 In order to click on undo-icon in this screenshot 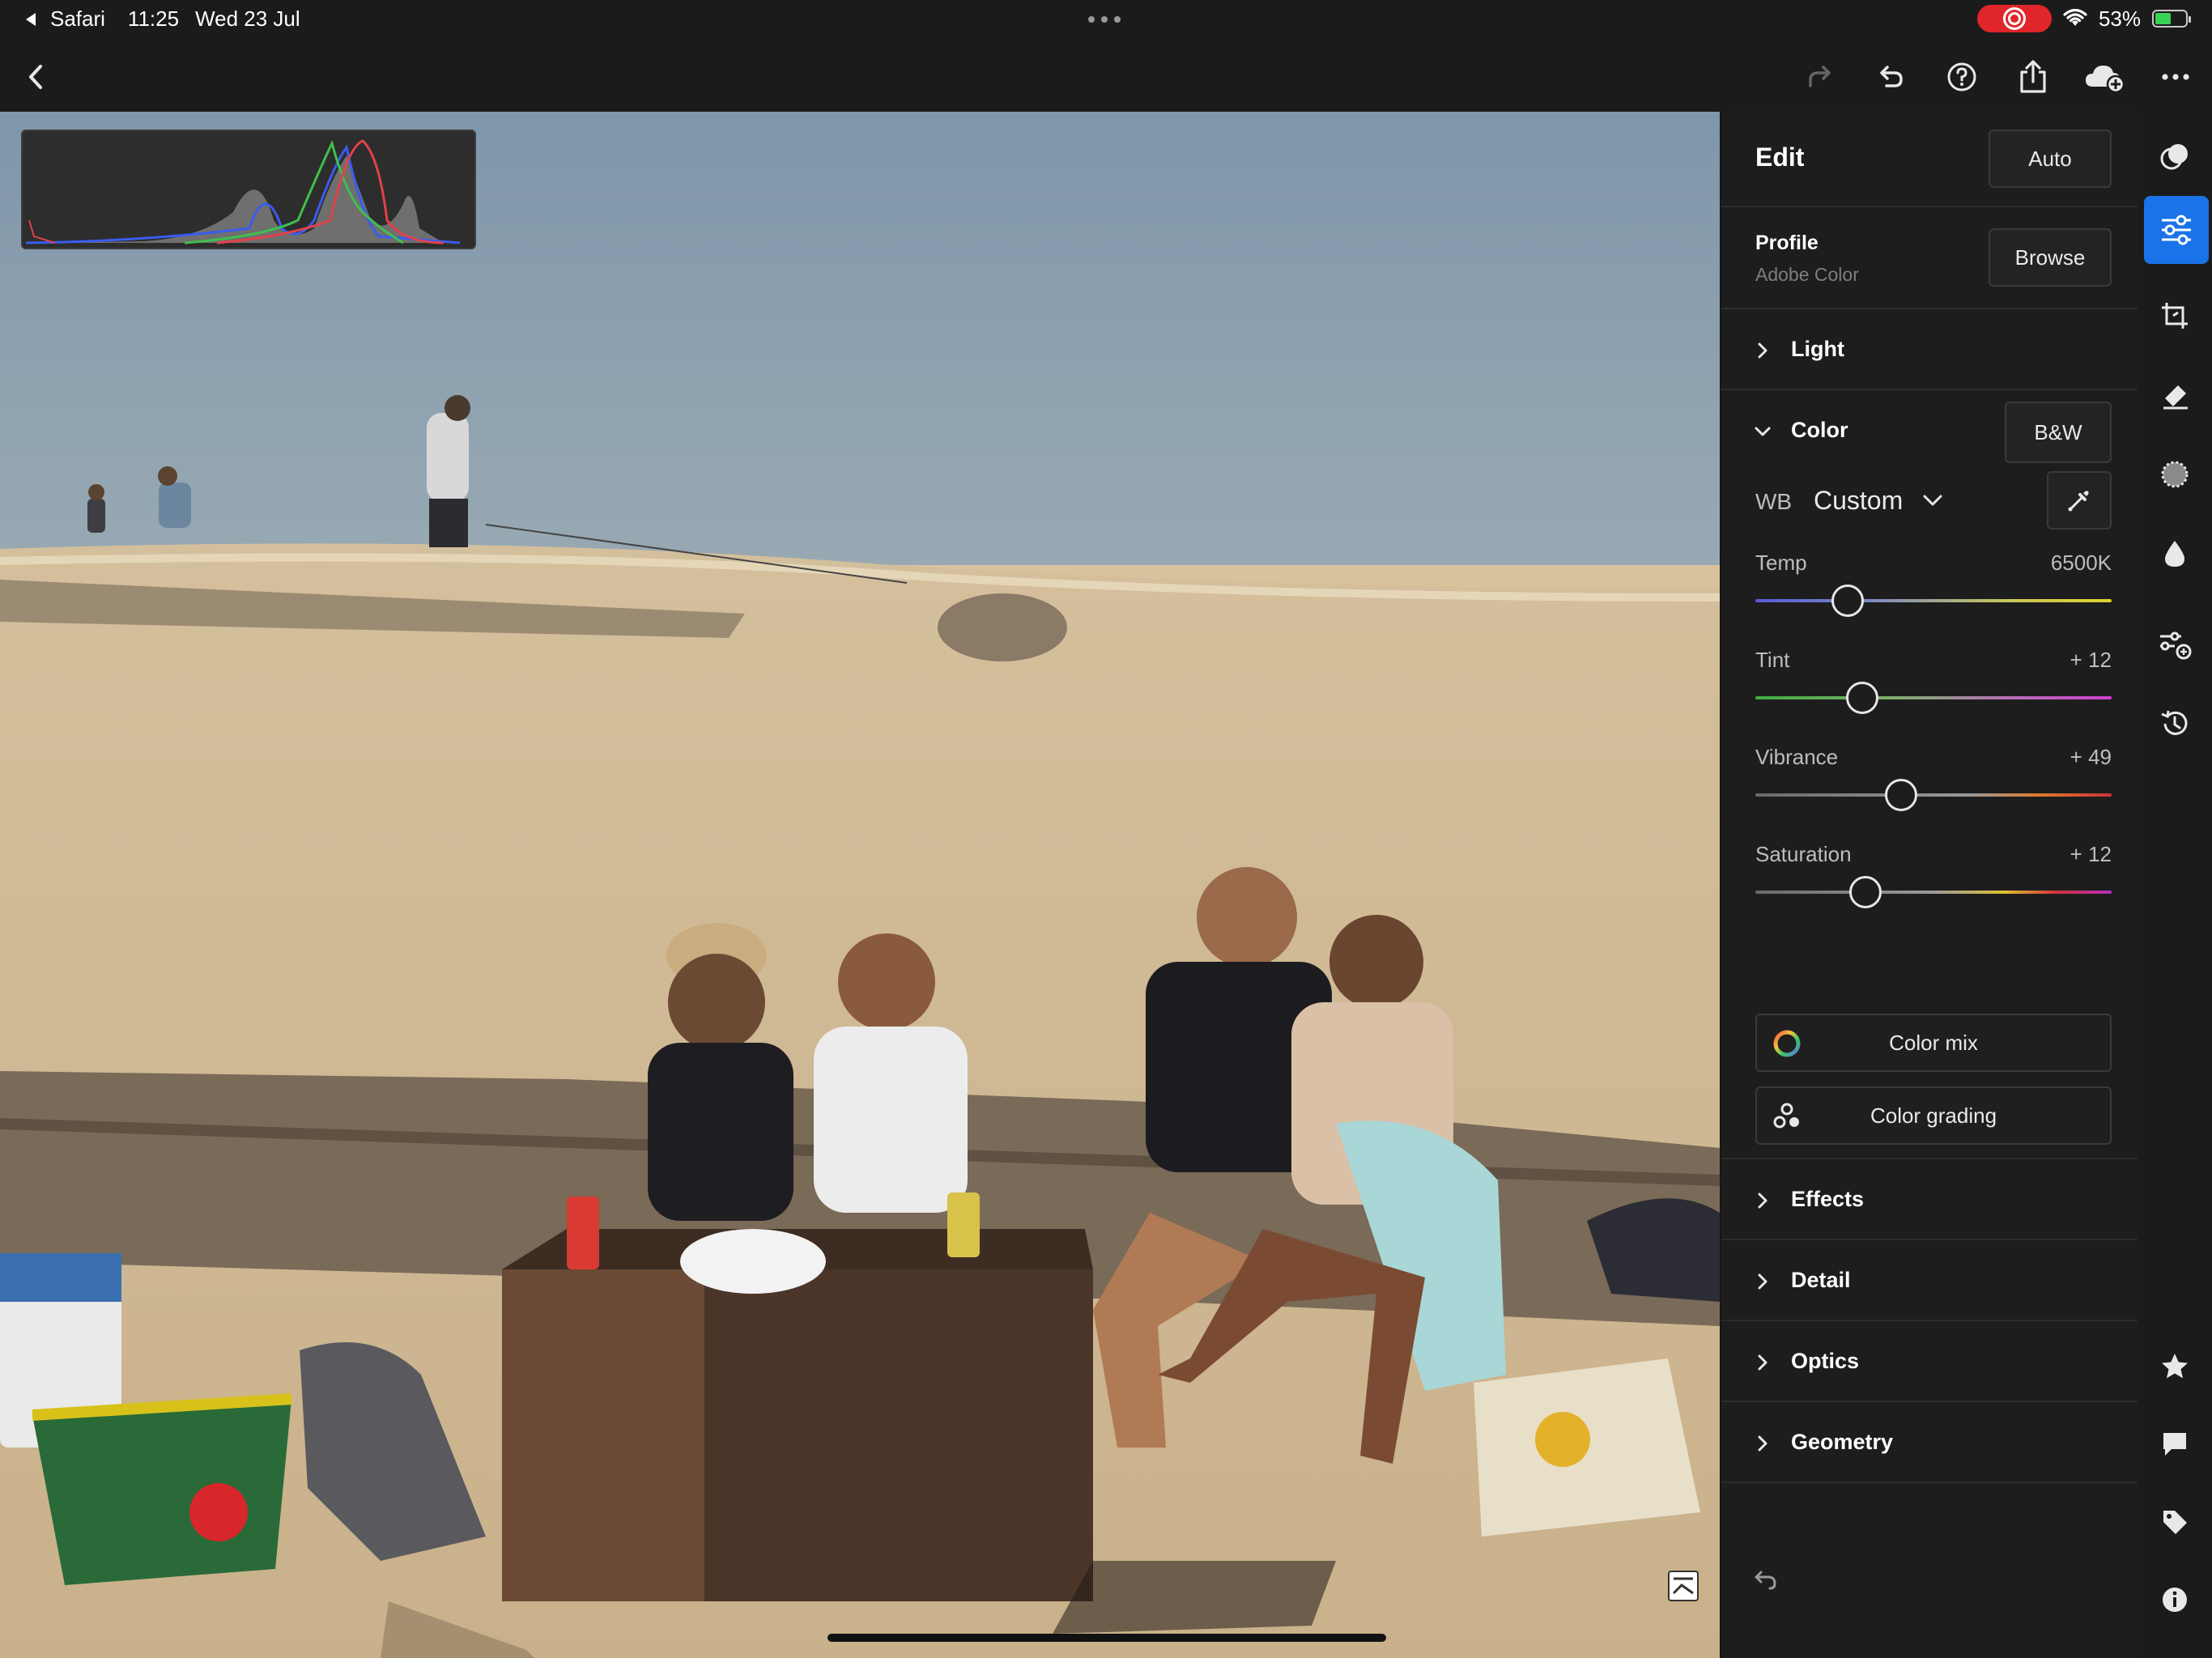, I will do `click(1891, 77)`.